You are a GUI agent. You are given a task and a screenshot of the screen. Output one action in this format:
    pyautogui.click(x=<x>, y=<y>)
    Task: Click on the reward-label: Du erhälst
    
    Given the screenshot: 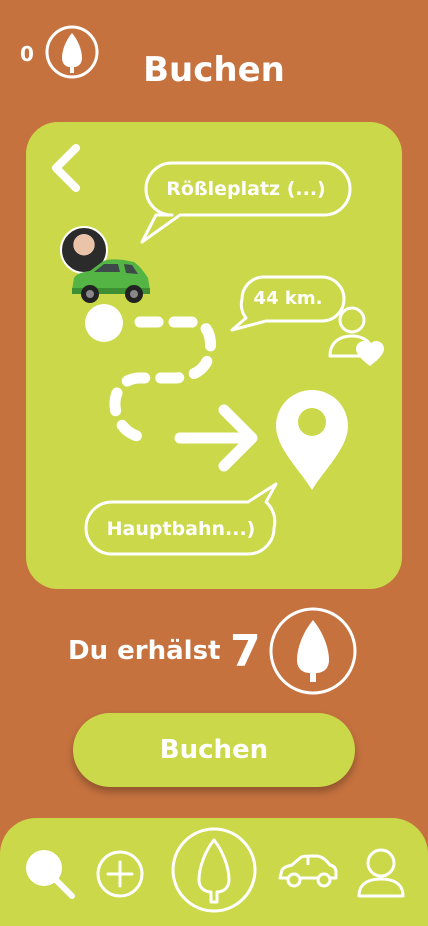 What is the action you would take?
    pyautogui.click(x=144, y=651)
    